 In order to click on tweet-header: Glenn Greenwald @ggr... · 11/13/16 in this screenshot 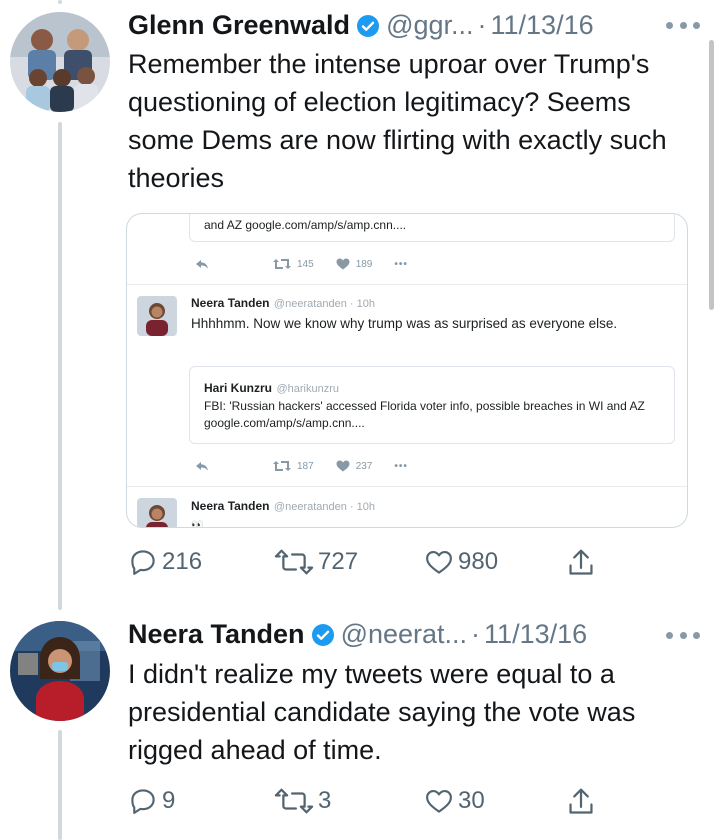, I will do `click(361, 25)`.